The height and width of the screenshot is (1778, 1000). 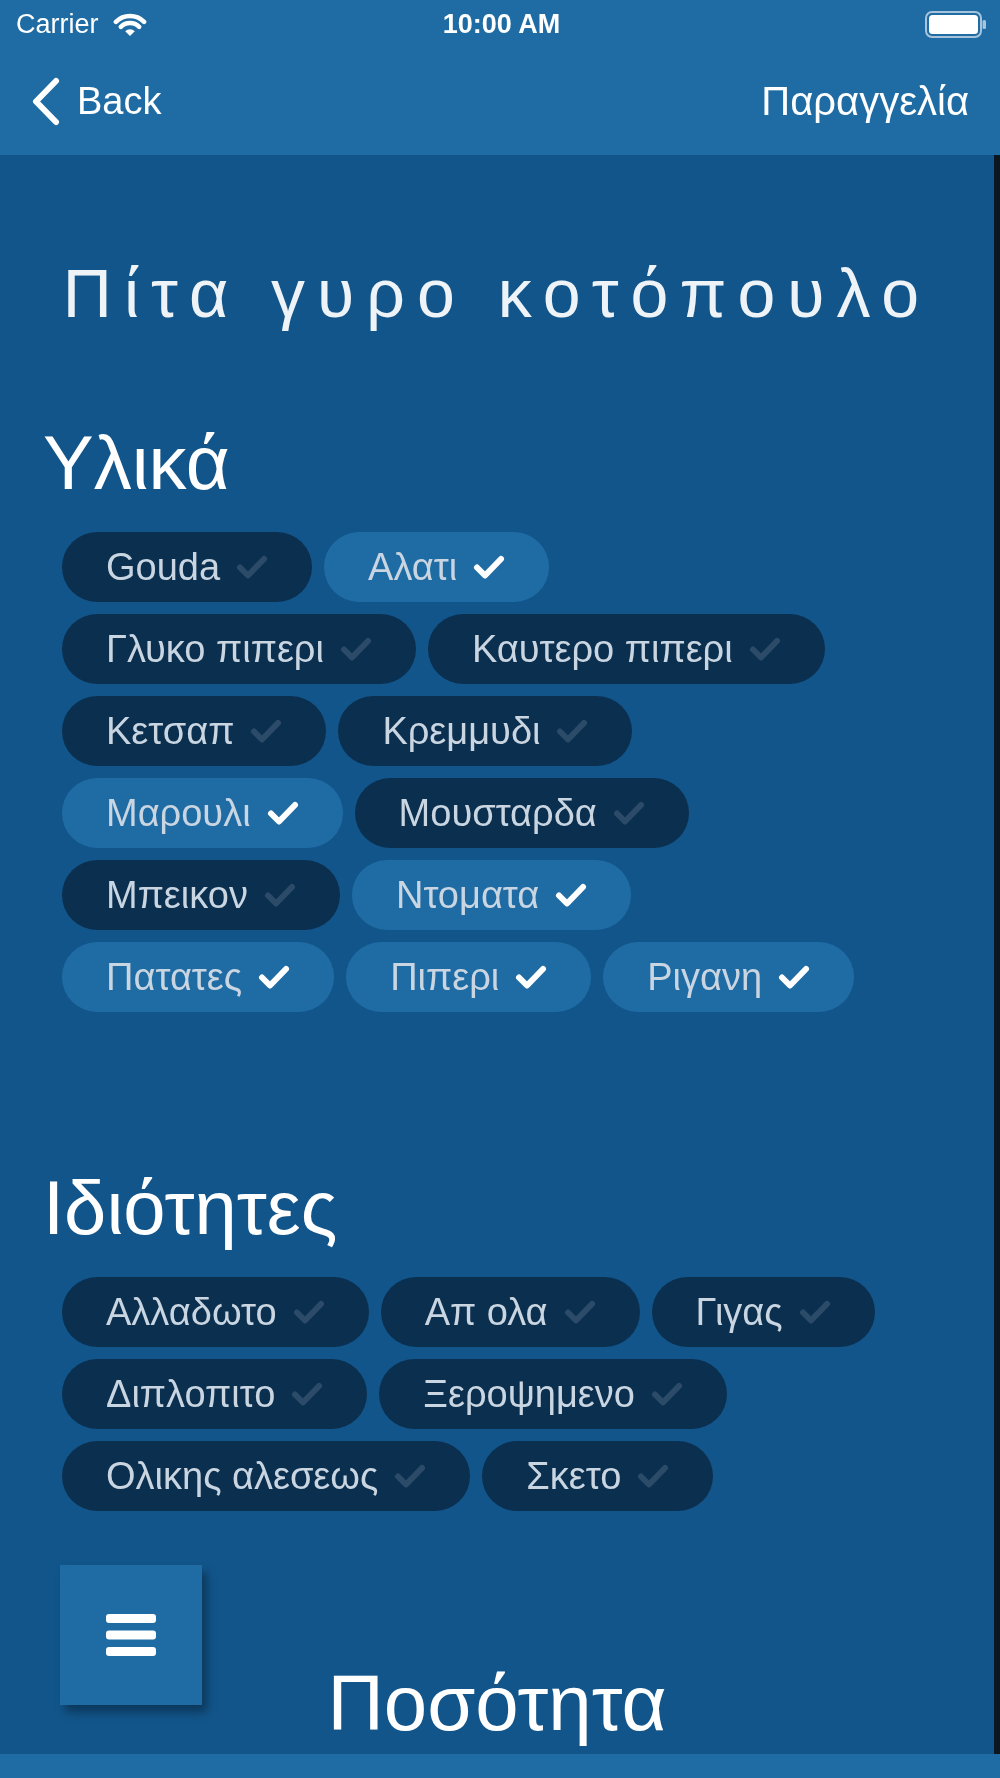 I want to click on ingredient-chip: Κετσαπ, so click(x=194, y=731).